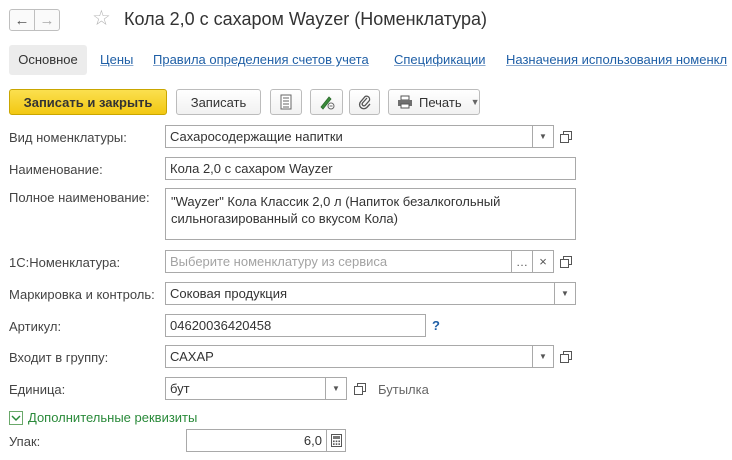 Image resolution: width=732 pixels, height=460 pixels. I want to click on paperclip-icon, so click(365, 102).